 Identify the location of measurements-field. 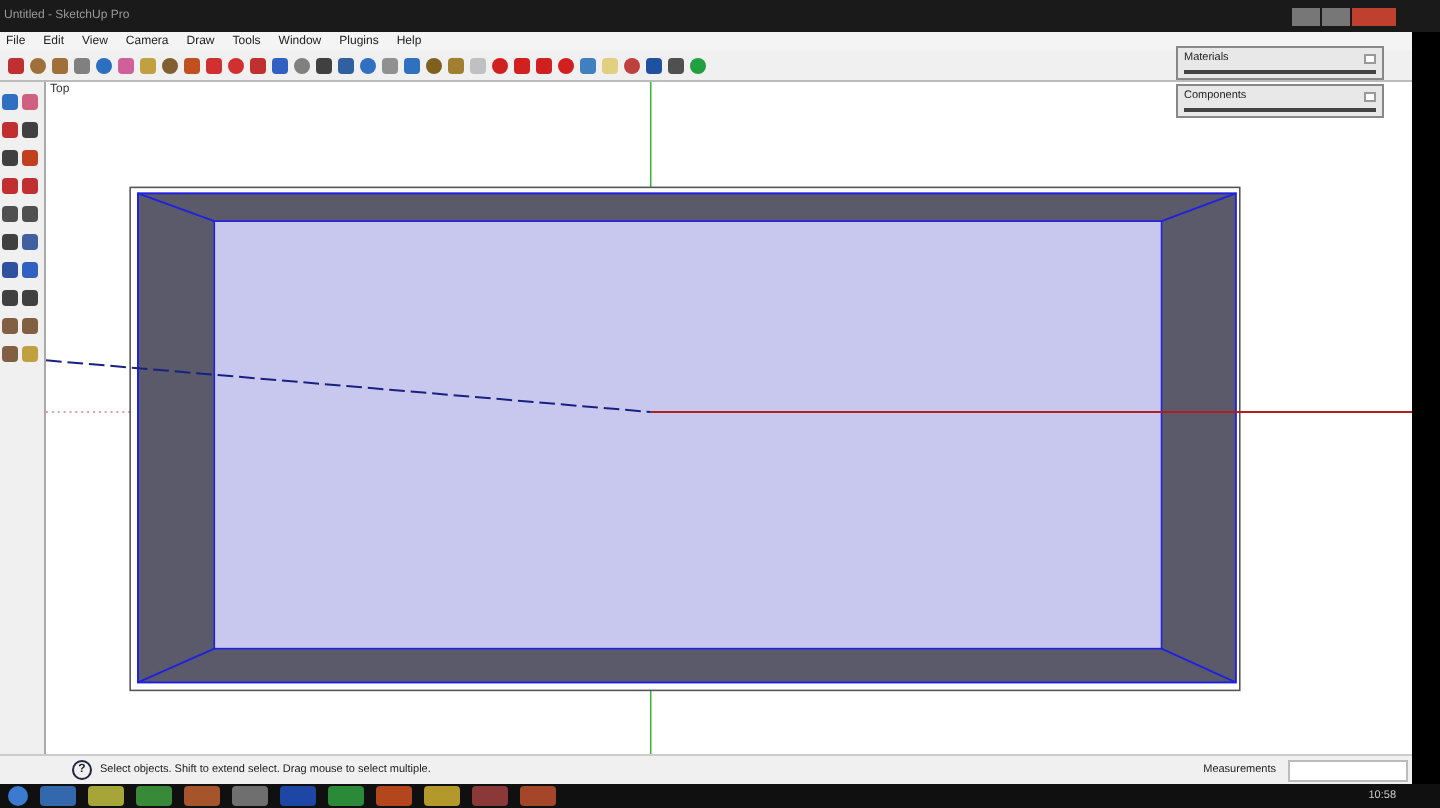
(1348, 770).